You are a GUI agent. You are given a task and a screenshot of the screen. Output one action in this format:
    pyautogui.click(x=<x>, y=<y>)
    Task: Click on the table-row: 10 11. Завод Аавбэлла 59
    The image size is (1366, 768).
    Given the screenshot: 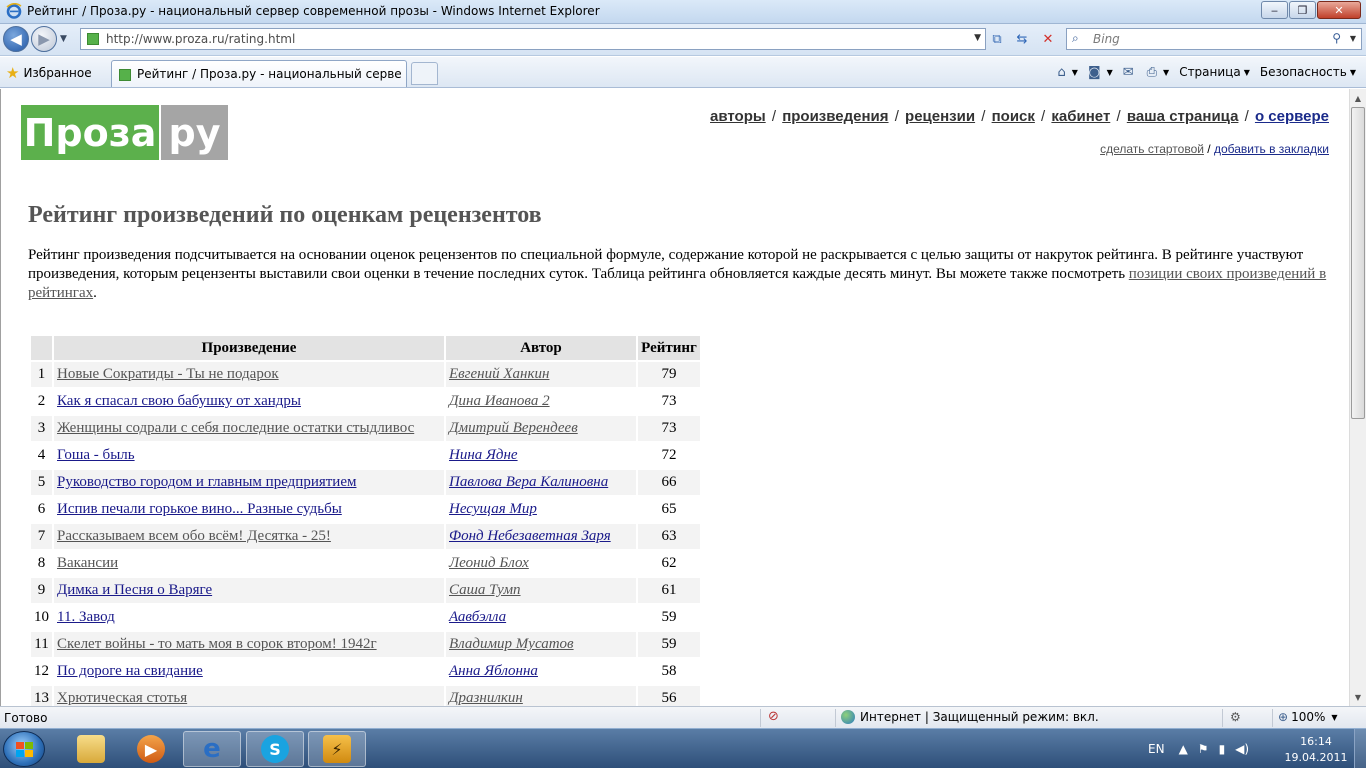 What is the action you would take?
    pyautogui.click(x=365, y=617)
    